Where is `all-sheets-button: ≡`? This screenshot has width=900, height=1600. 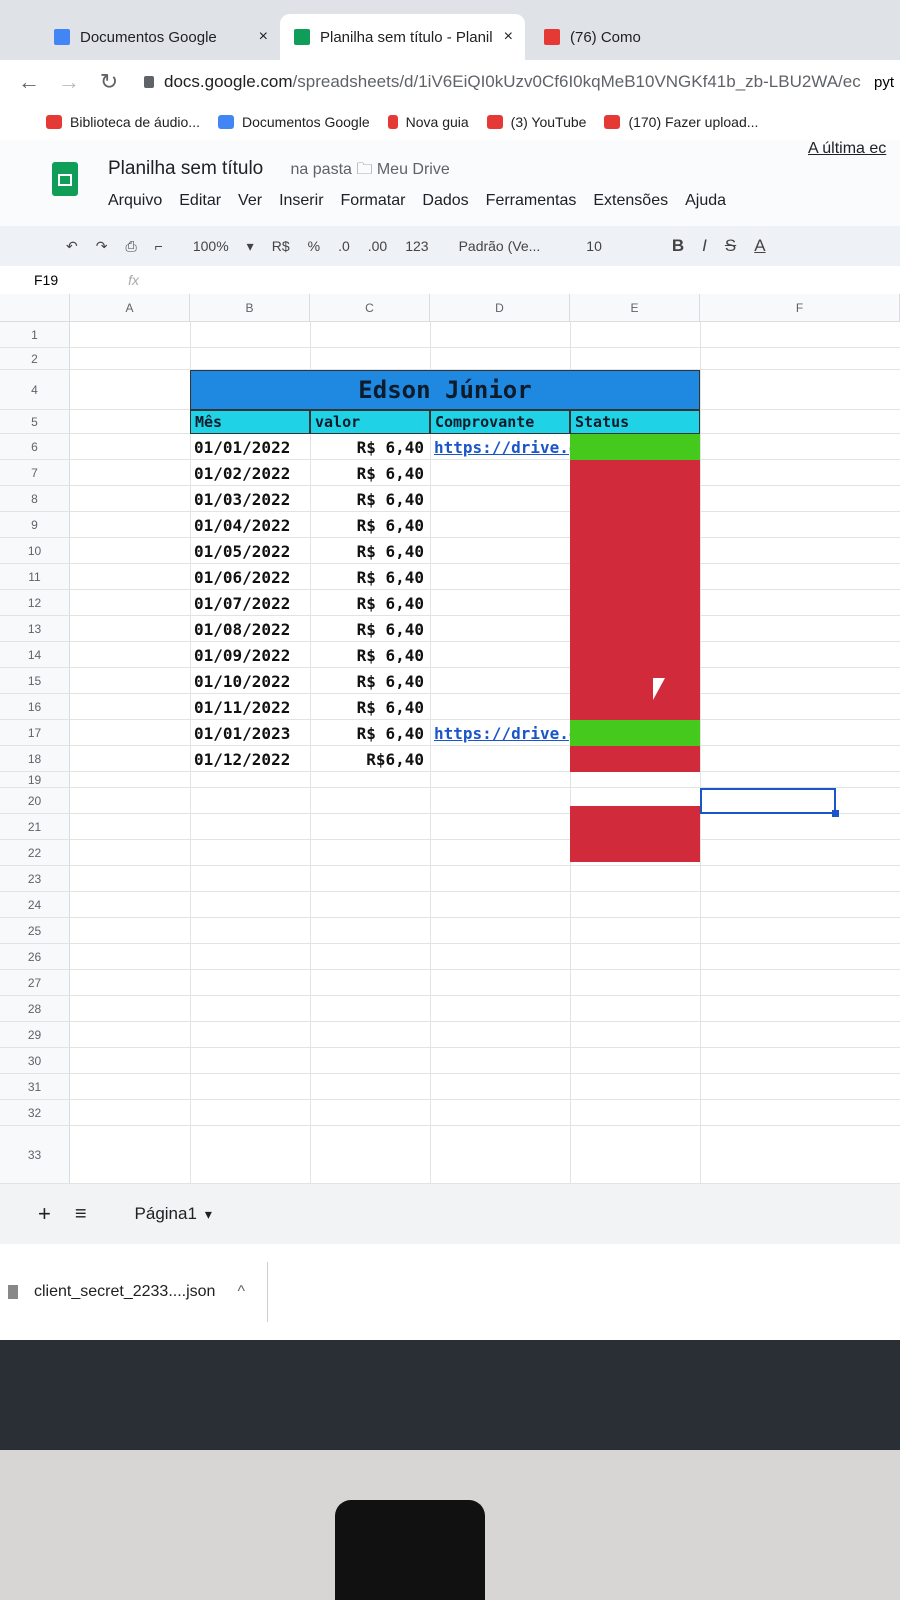 all-sheets-button: ≡ is located at coordinates (81, 1214).